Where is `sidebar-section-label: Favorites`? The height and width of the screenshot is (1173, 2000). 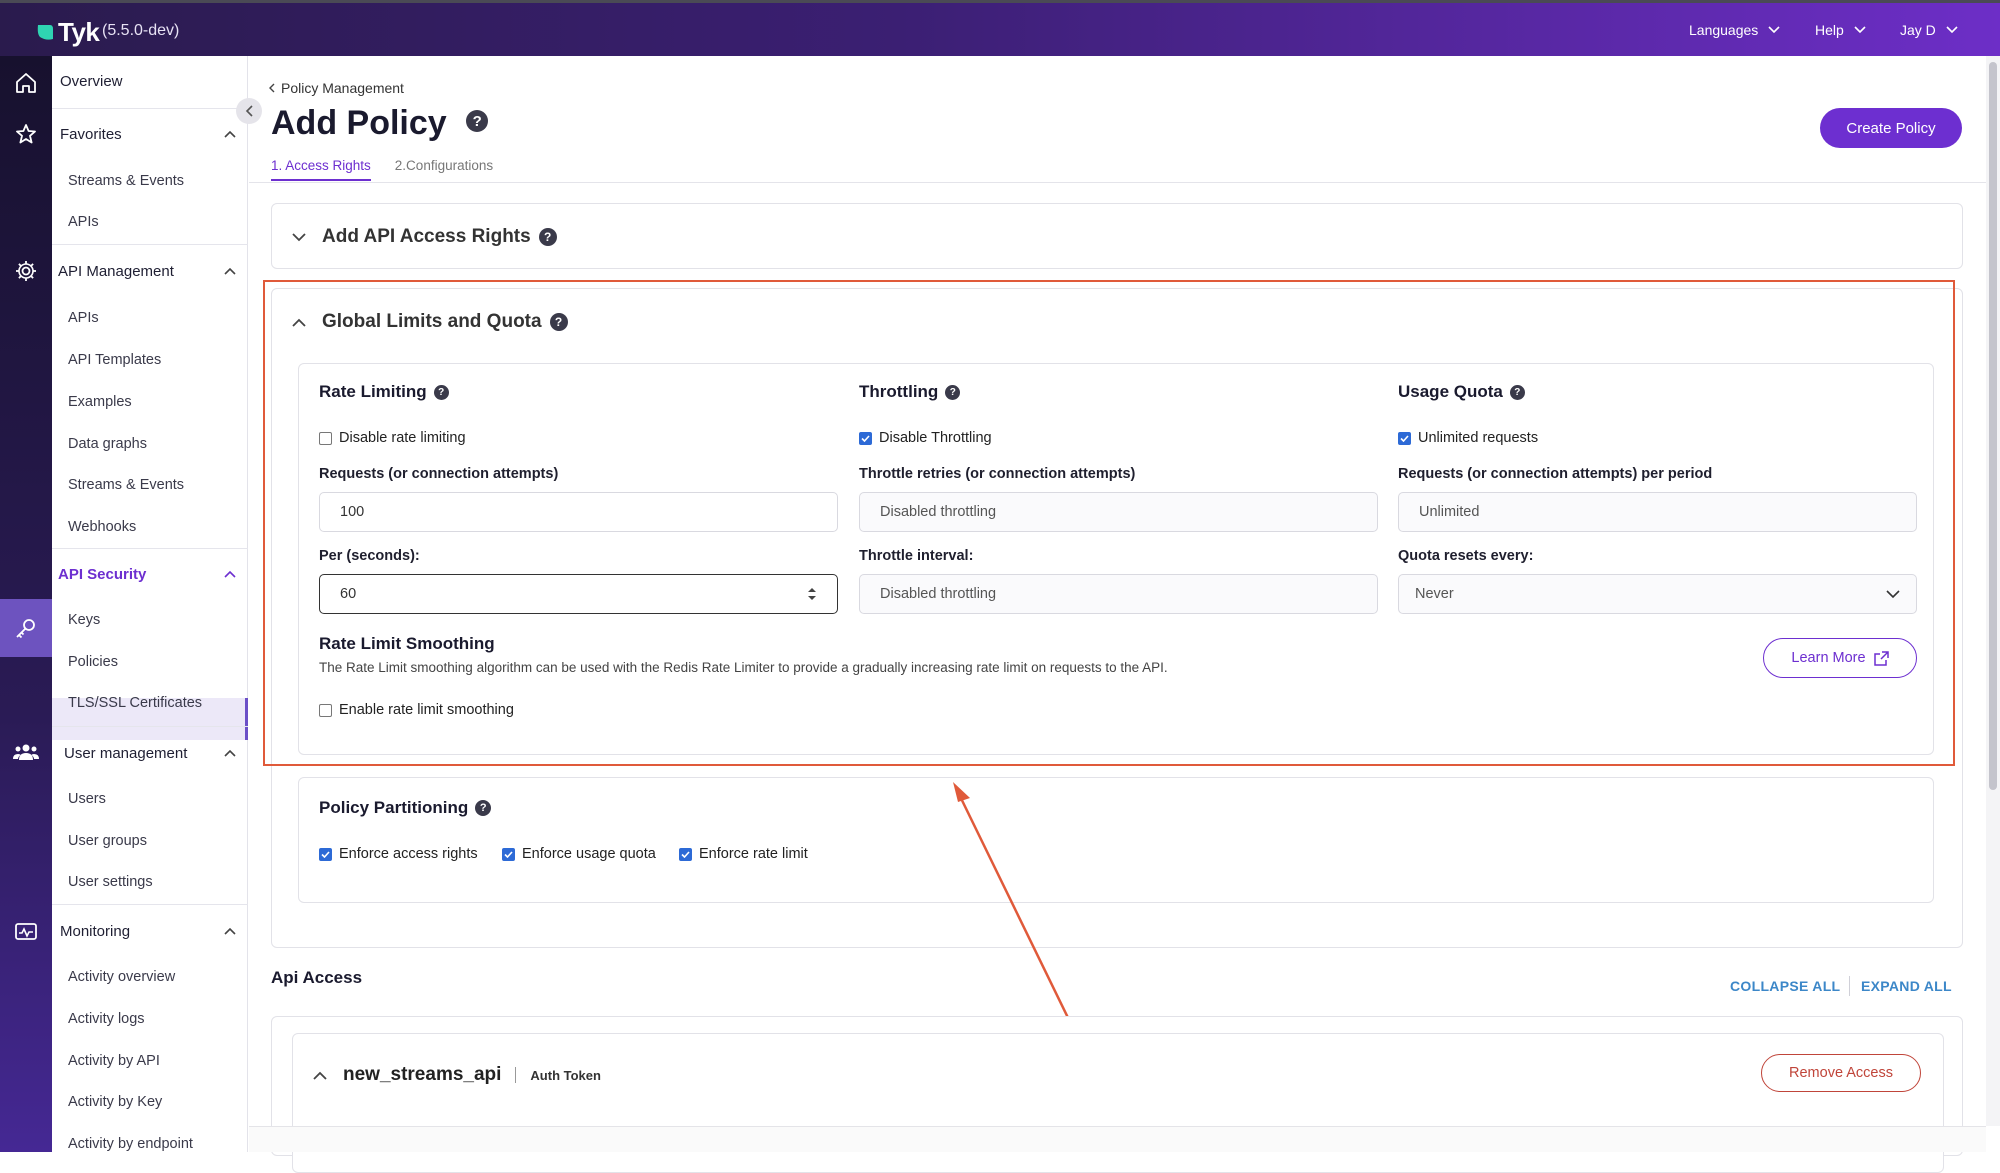 sidebar-section-label: Favorites is located at coordinates (91, 134).